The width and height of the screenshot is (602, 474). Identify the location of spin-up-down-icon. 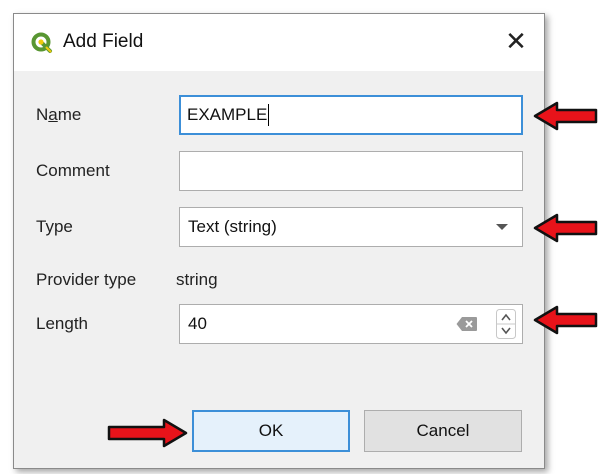
(506, 324).